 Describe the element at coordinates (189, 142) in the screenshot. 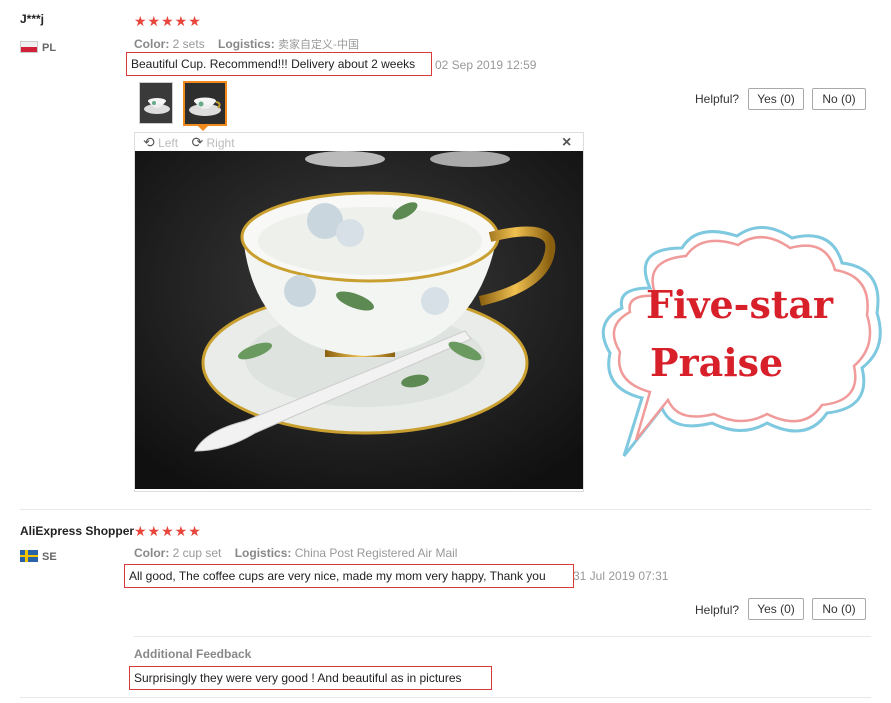

I see `viewer-toolbar: ⟲ Left ⟳ Right` at that location.